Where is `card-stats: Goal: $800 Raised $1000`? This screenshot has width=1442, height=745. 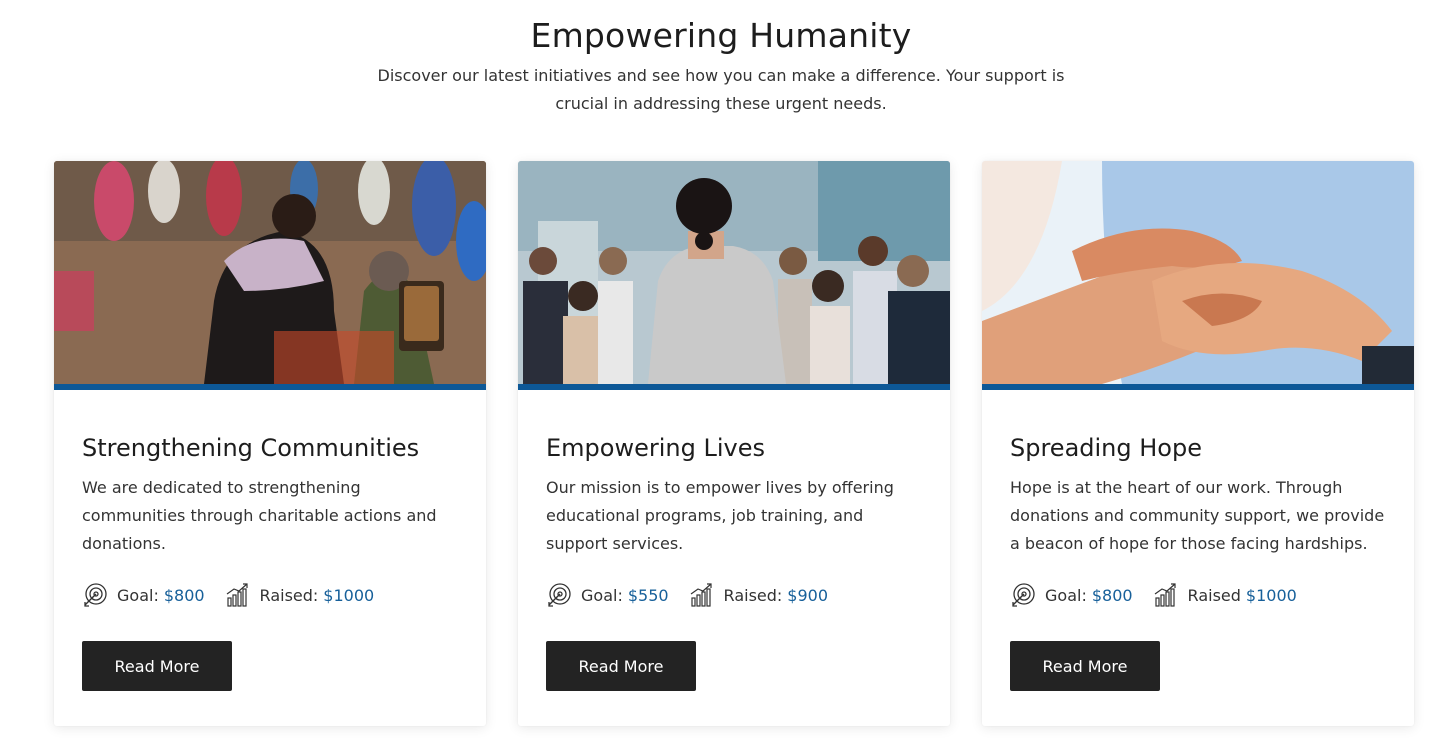 card-stats: Goal: $800 Raised $1000 is located at coordinates (1198, 595).